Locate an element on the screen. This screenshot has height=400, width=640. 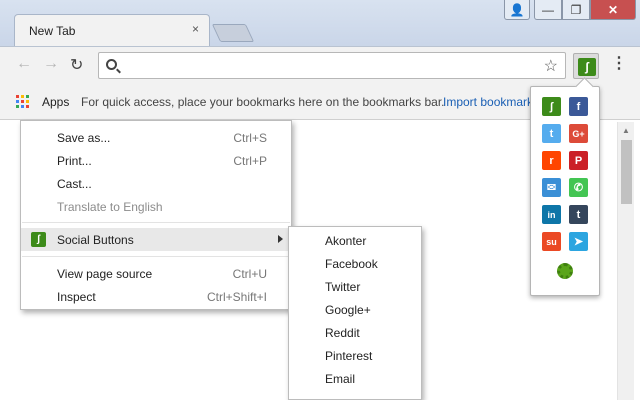
menu-item-inspect: Inspect Ctrl+Shift+I is located at coordinates (156, 296).